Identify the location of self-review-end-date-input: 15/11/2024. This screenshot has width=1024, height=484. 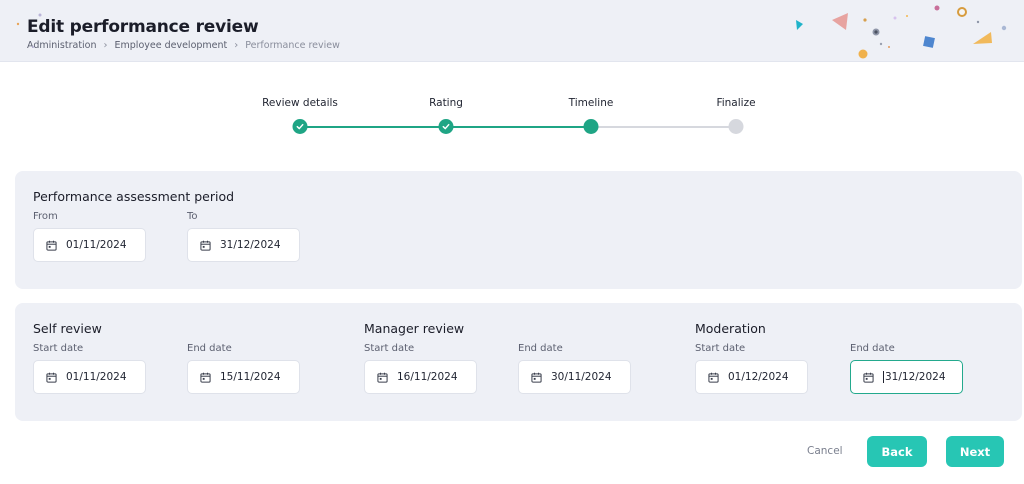
(243, 377).